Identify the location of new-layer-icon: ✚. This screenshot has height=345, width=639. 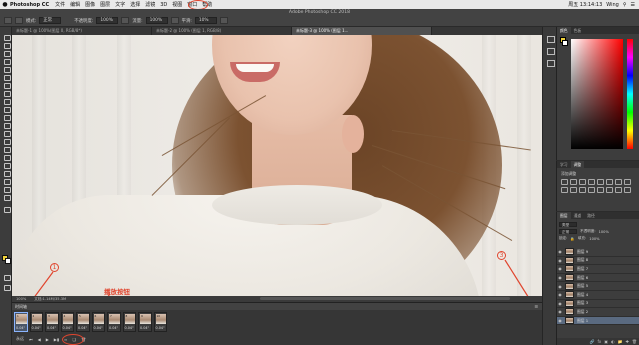
(627, 341).